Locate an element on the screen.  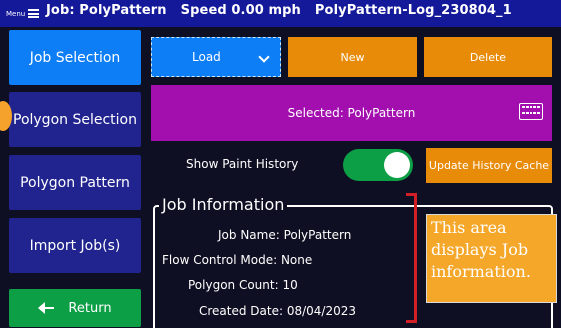
annotation-line-2: displays Job is located at coordinates (480, 249).